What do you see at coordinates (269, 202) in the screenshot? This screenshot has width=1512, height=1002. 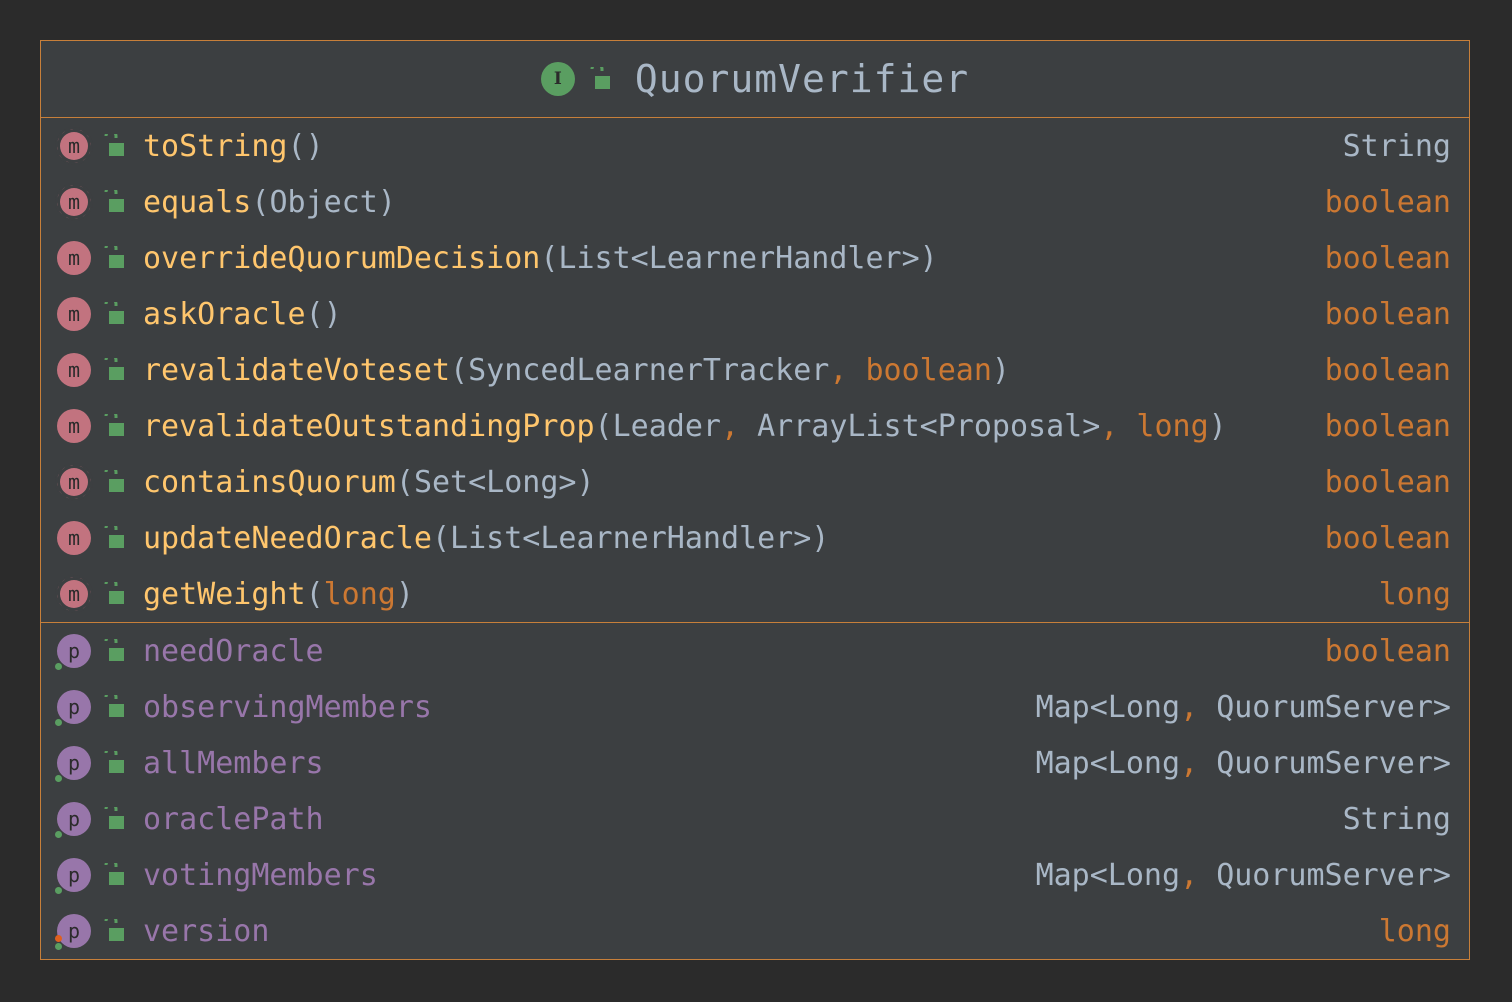 I see `method-signature: equals(Object)` at bounding box center [269, 202].